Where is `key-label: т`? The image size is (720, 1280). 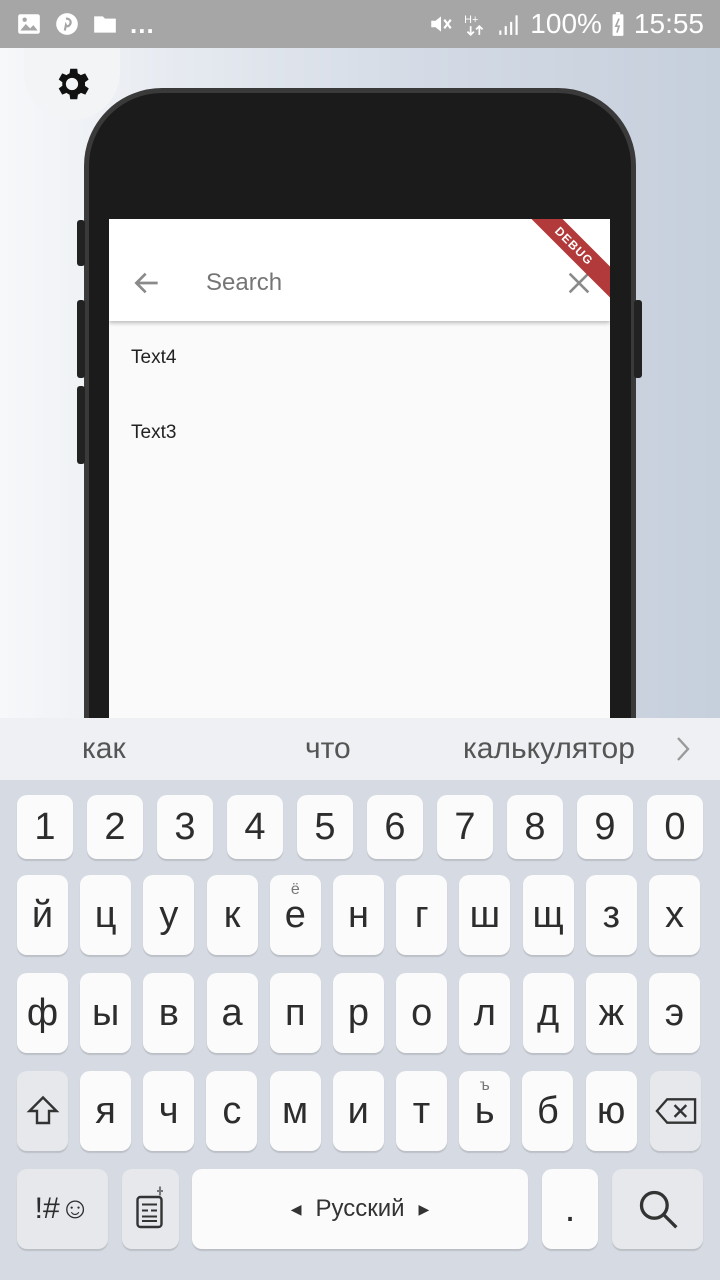
key-label: т is located at coordinates (421, 1110).